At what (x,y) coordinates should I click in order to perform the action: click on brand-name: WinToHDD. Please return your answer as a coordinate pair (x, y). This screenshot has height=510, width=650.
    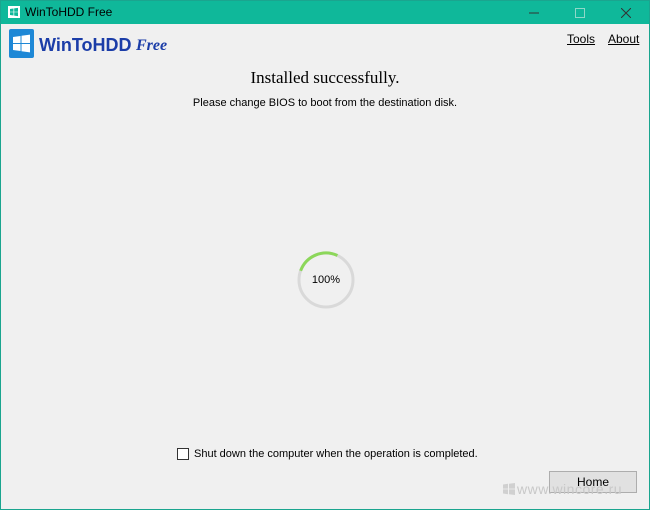
    Looking at the image, I should click on (85, 45).